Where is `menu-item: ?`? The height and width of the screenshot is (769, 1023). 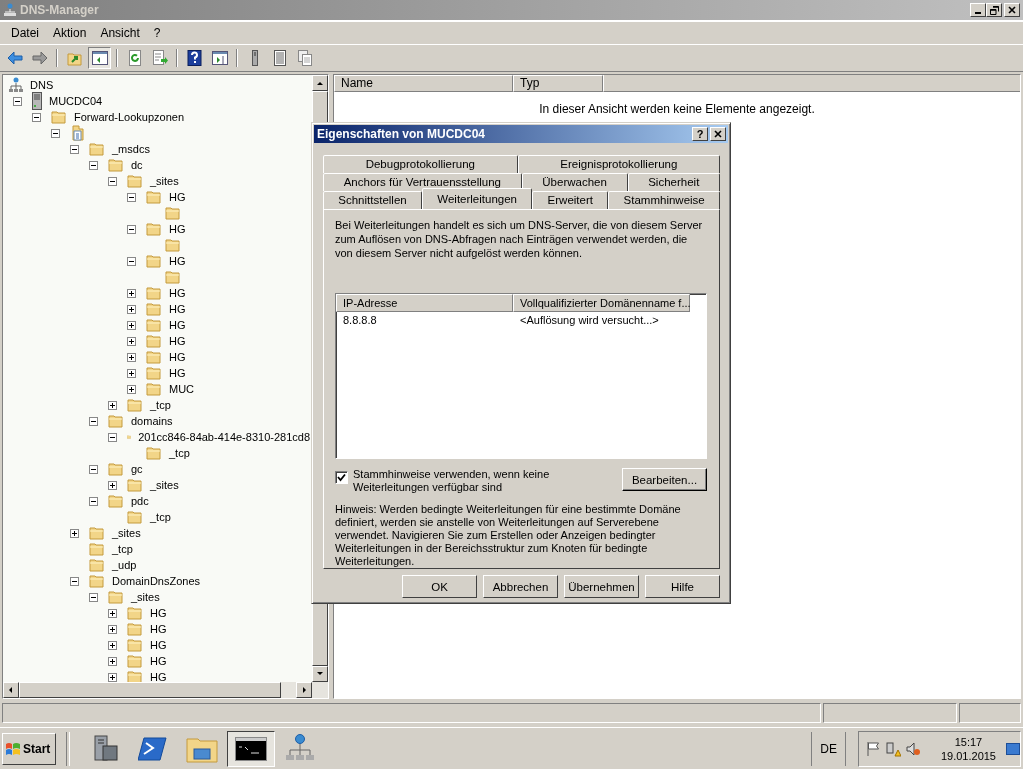
menu-item: ? is located at coordinates (157, 33).